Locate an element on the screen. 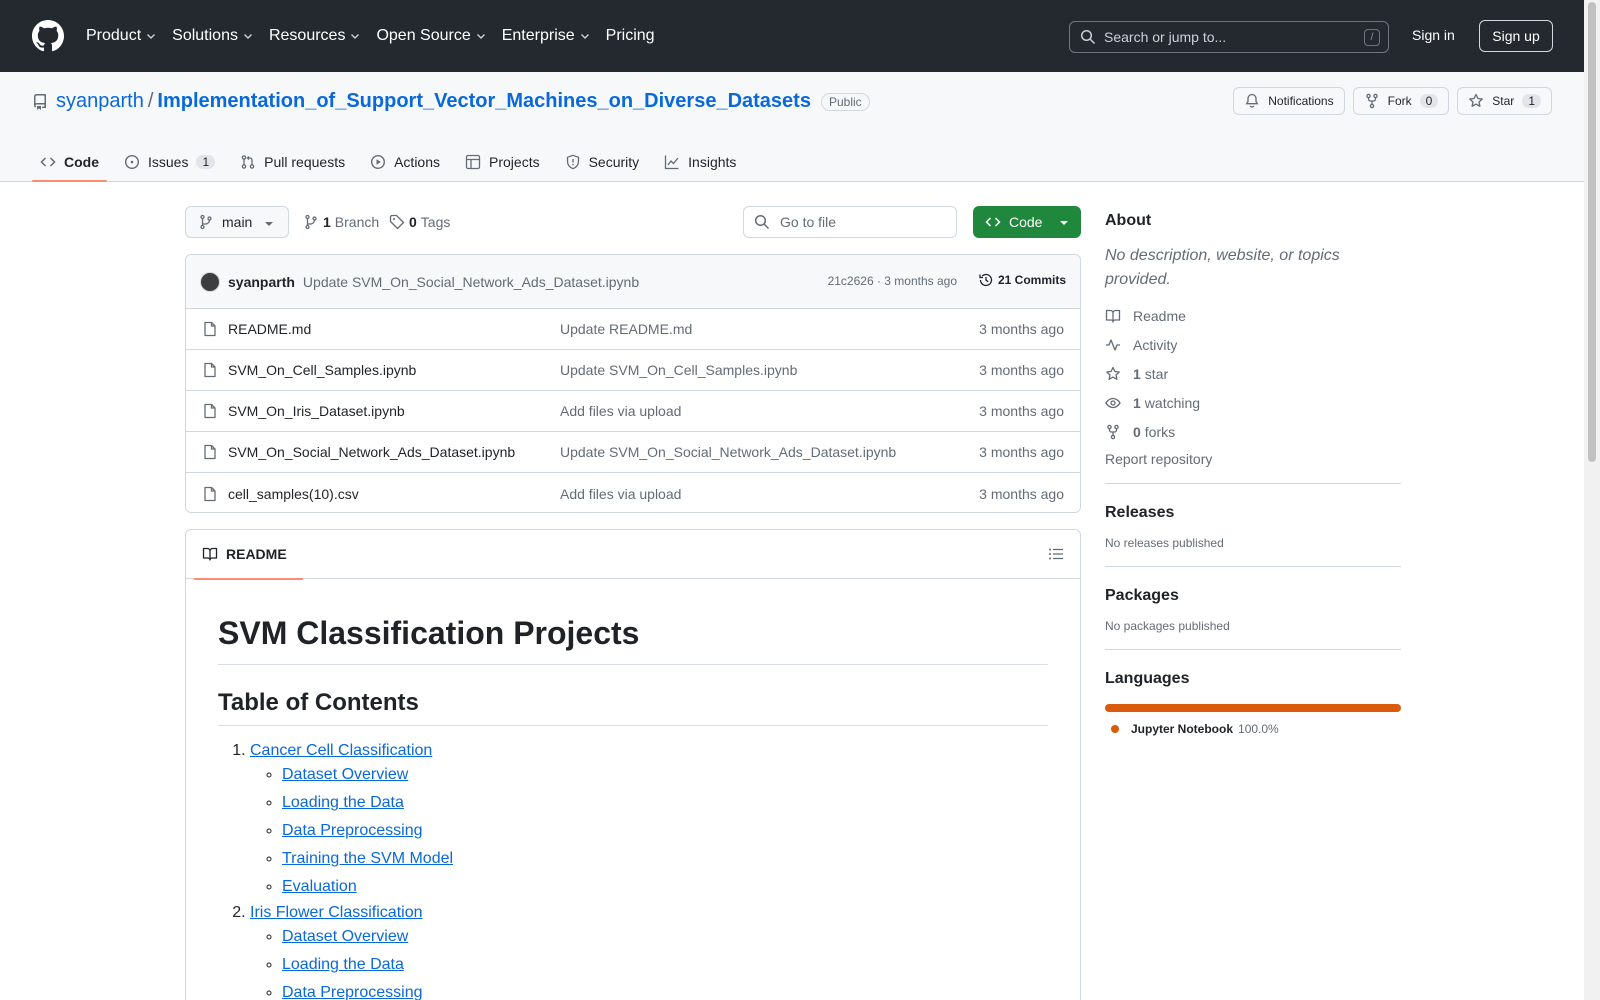 Image resolution: width=1600 pixels, height=1000 pixels. toc-subitem: Training the SVM Model is located at coordinates (665, 859).